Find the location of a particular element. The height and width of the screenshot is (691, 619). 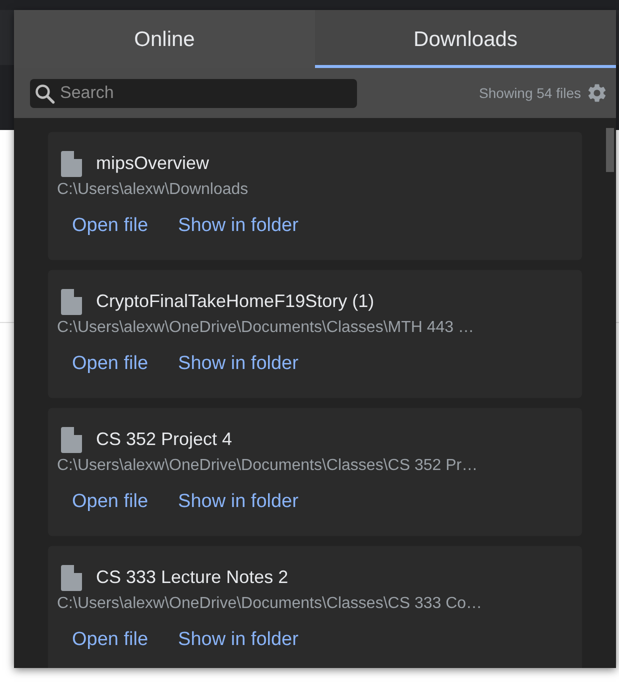

file-name: mipsOverview is located at coordinates (153, 163).